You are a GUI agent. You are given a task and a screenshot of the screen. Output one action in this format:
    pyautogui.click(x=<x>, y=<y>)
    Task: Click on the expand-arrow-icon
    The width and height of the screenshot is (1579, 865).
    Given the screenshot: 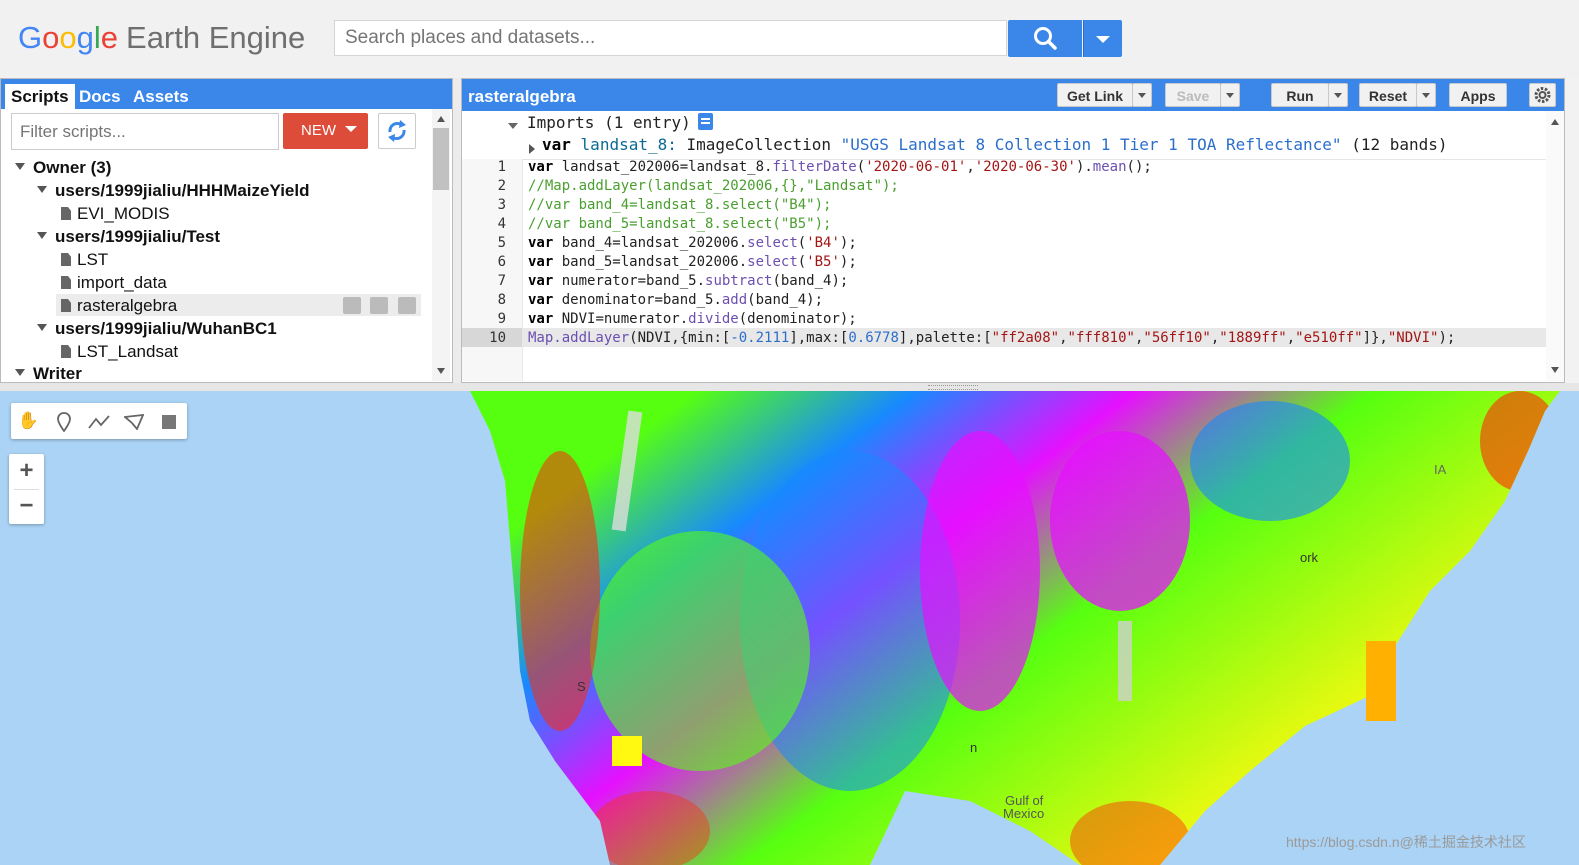 What is the action you would take?
    pyautogui.click(x=532, y=148)
    